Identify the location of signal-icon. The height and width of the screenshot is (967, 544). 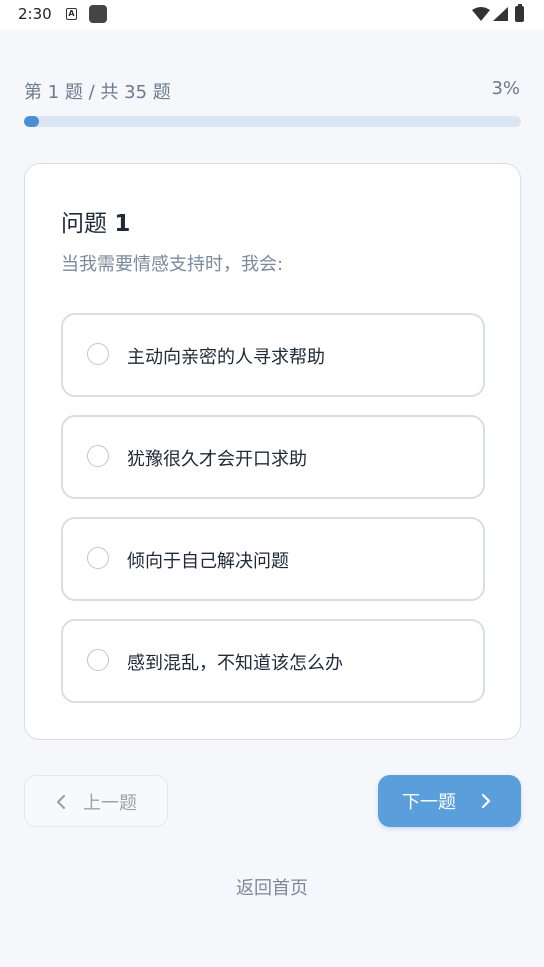
(500, 14).